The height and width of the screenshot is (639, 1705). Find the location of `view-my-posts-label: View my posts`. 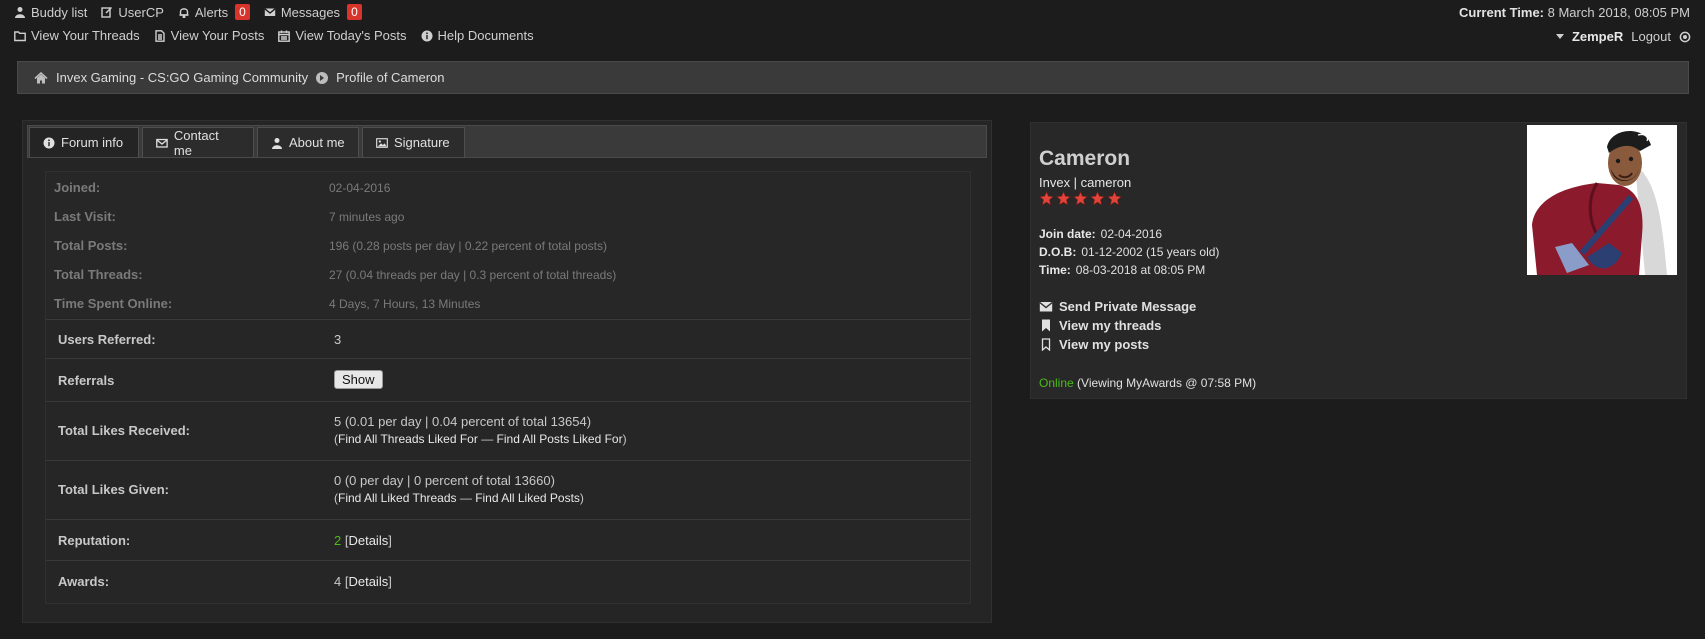

view-my-posts-label: View my posts is located at coordinates (1104, 344).